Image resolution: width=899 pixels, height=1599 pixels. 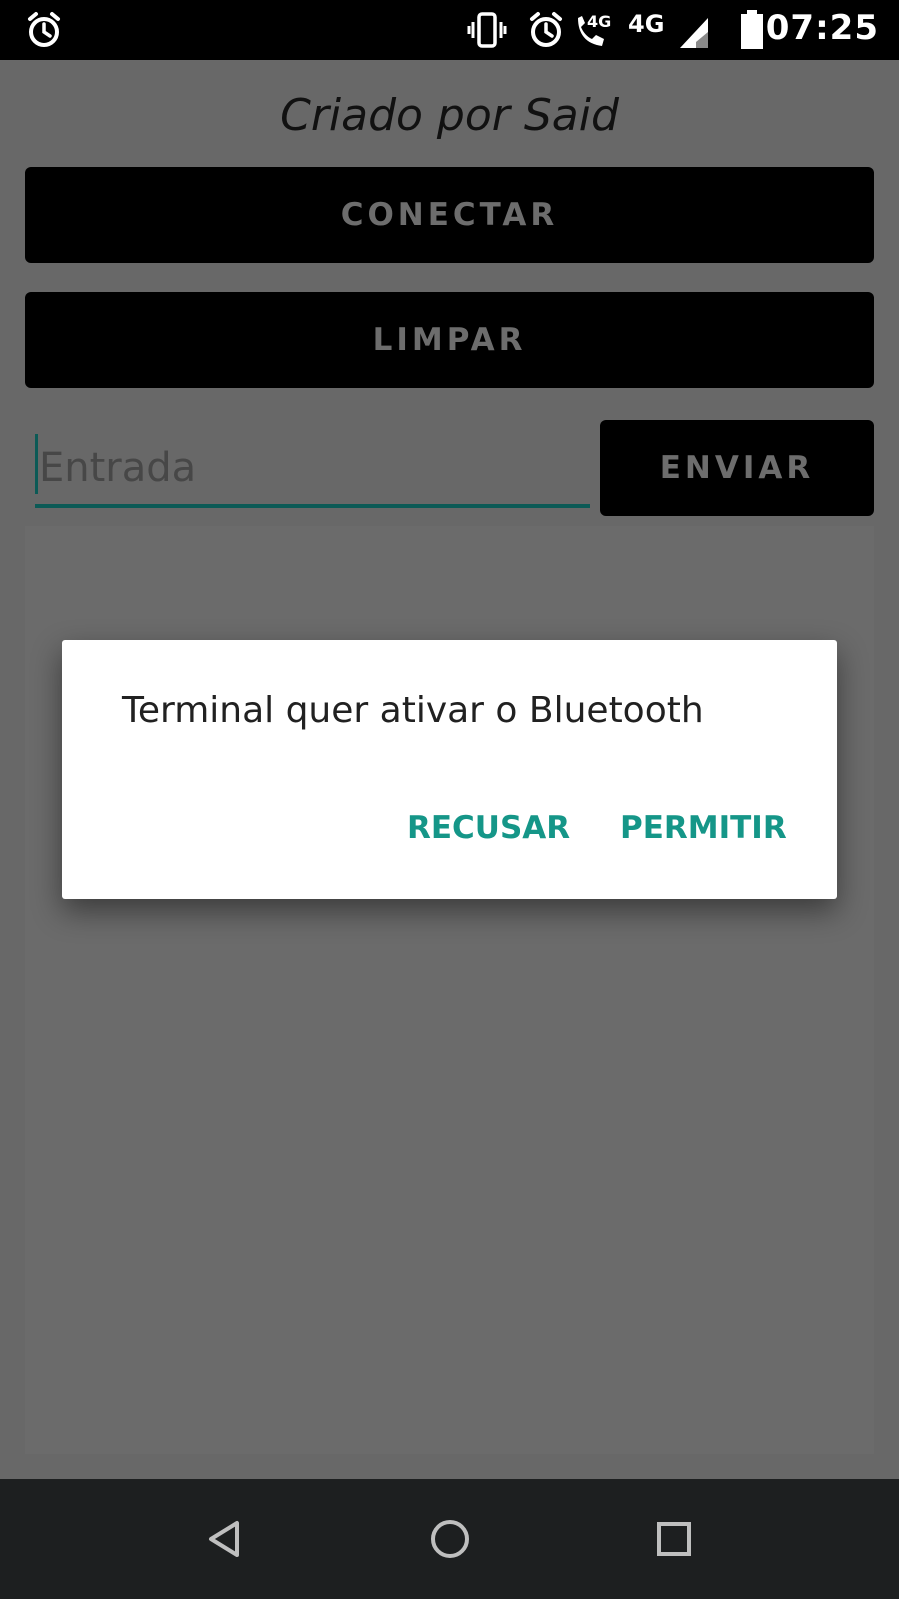 I want to click on network-small-label: 4G, so click(x=599, y=21).